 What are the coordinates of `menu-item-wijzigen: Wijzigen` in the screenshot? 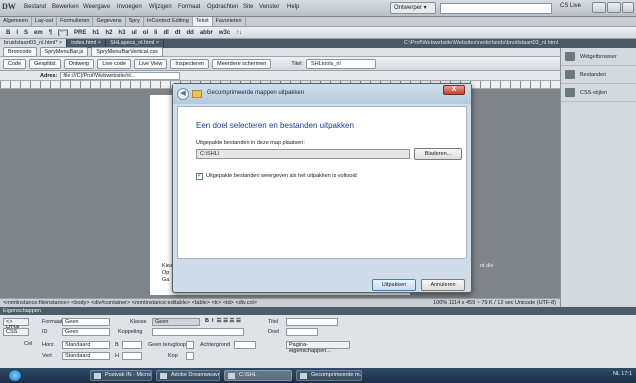 It's located at (160, 7).